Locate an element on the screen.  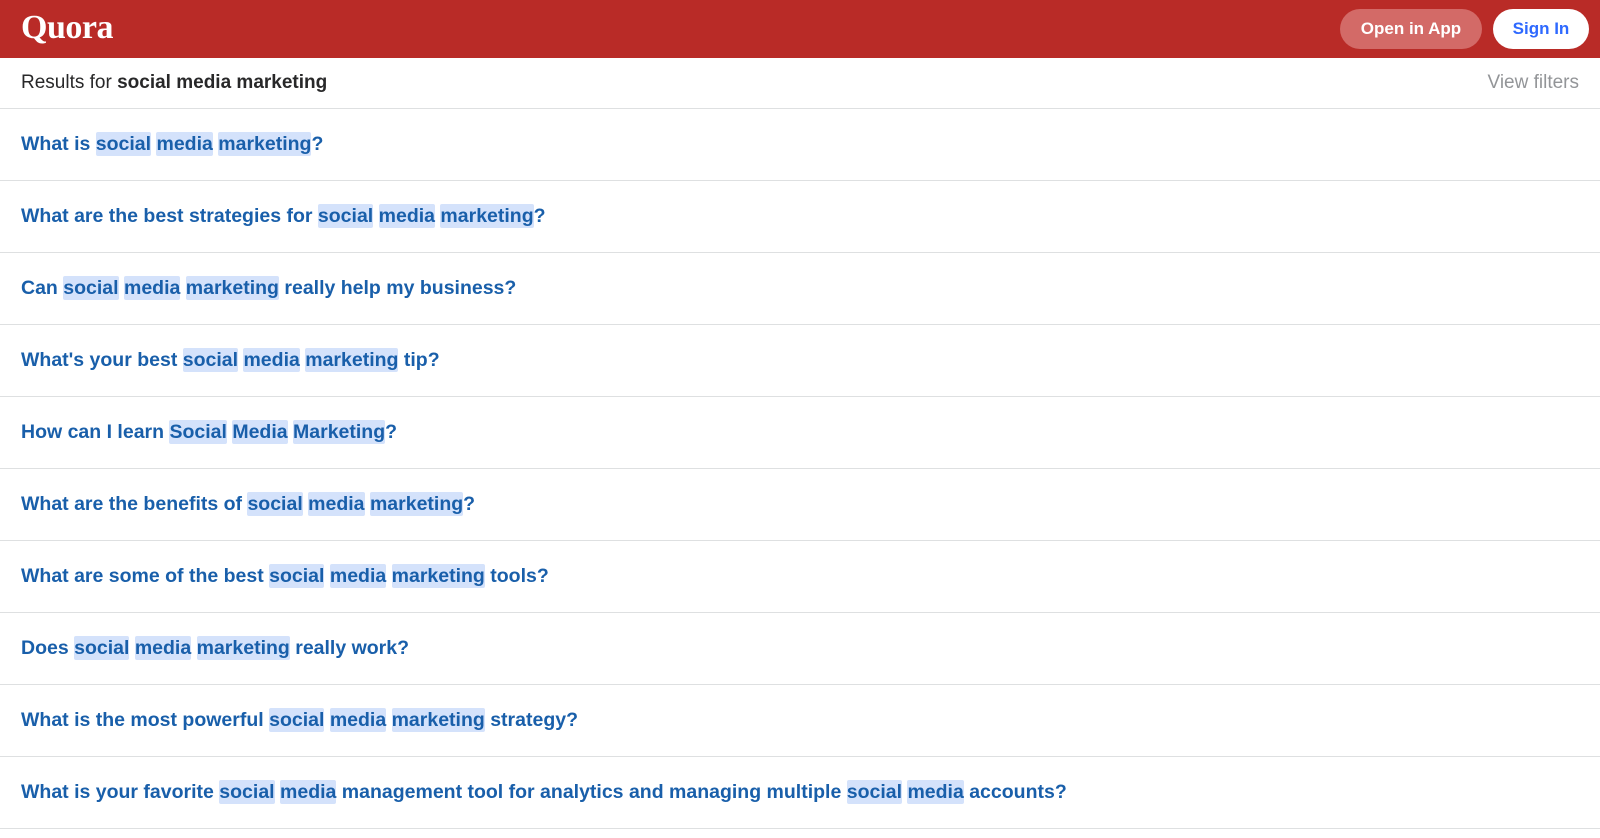
question-text: What is the most powerful is located at coordinates (145, 720).